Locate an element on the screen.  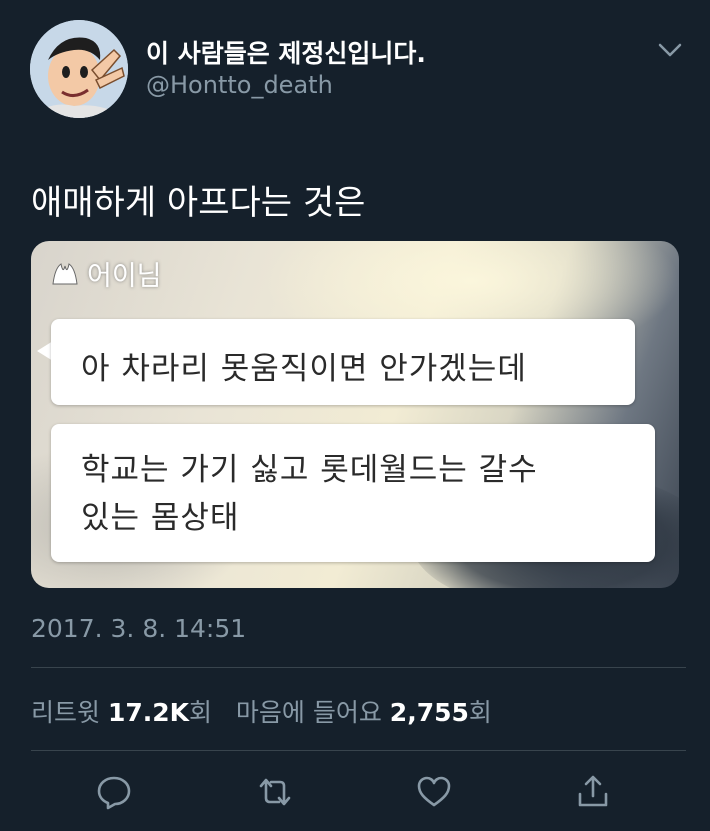
sender-profile-icon is located at coordinates (65, 273).